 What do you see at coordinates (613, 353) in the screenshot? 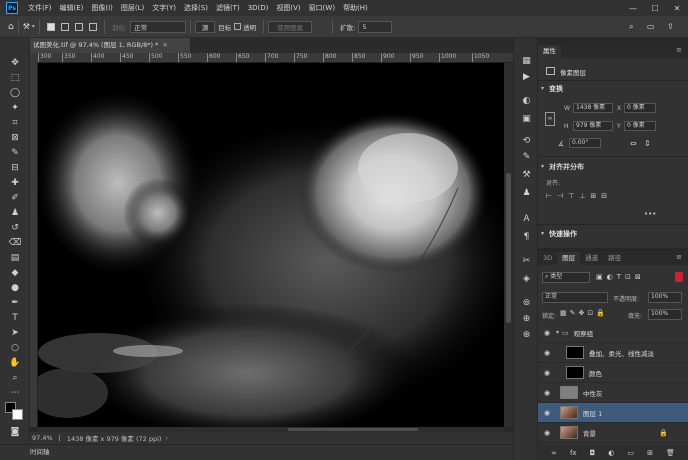
I see `layer-row: ◉ 叠加、柔光、线性减淡` at bounding box center [613, 353].